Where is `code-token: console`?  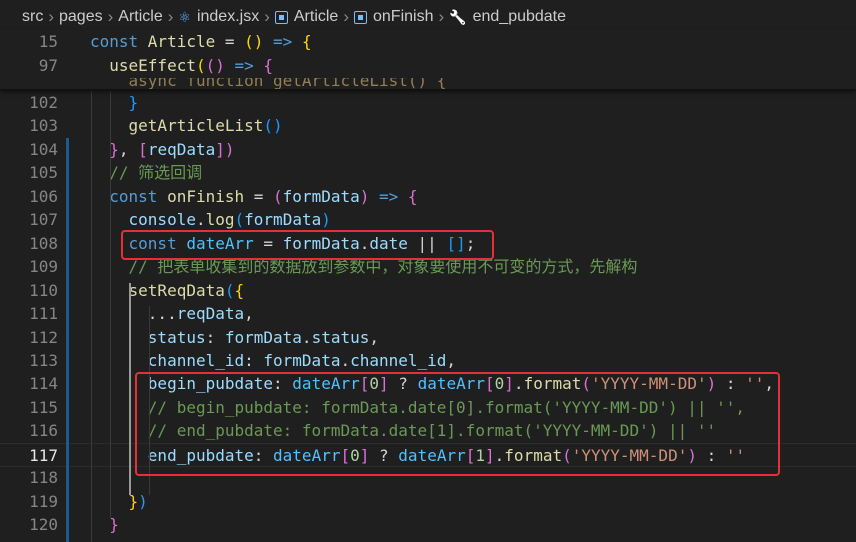
code-token: console is located at coordinates (162, 220).